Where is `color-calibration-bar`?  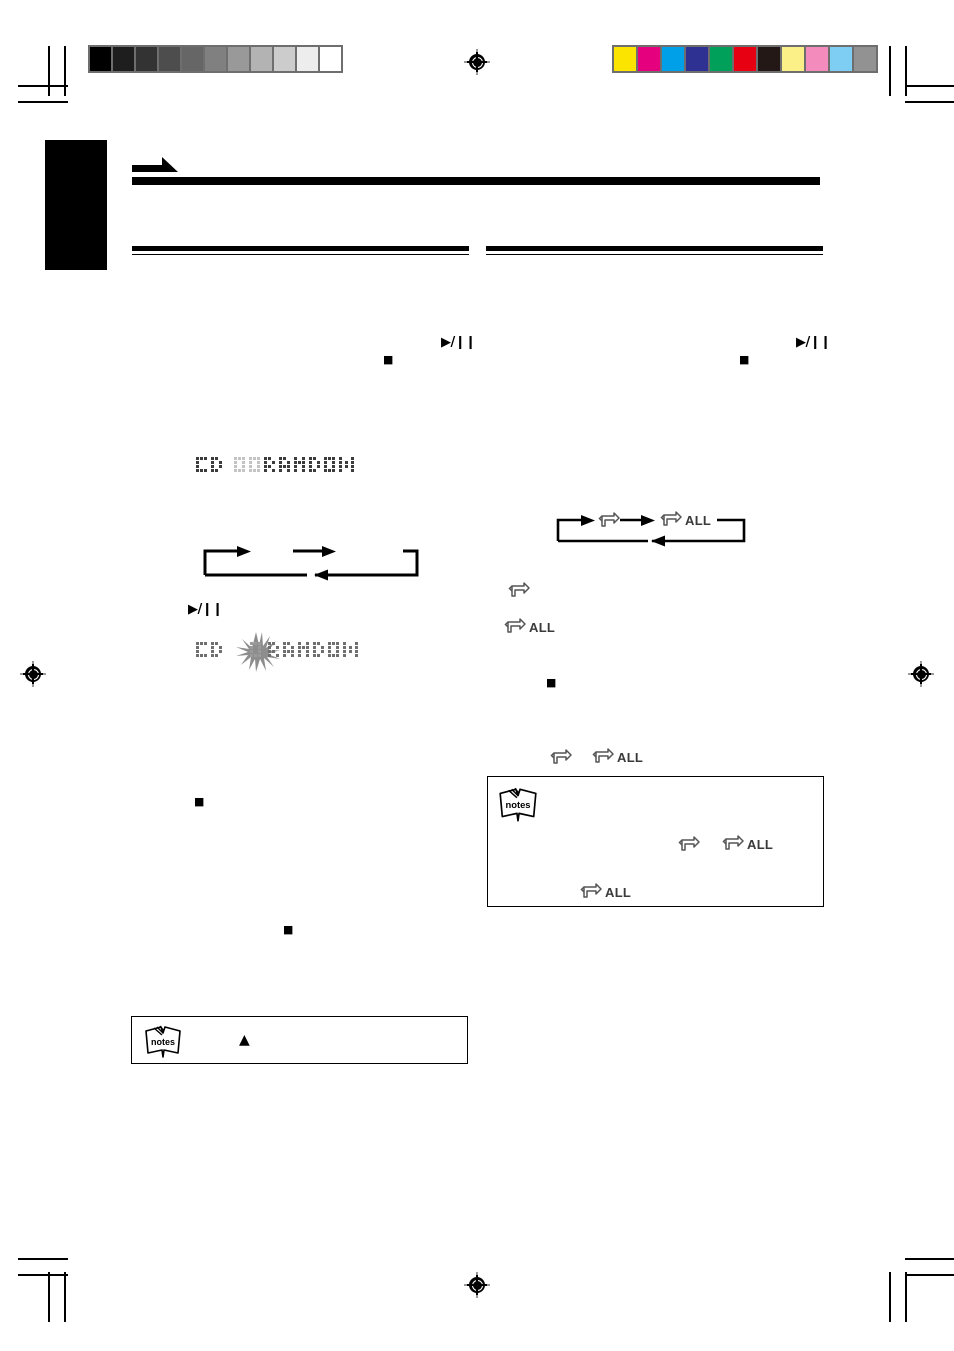
color-calibration-bar is located at coordinates (745, 59).